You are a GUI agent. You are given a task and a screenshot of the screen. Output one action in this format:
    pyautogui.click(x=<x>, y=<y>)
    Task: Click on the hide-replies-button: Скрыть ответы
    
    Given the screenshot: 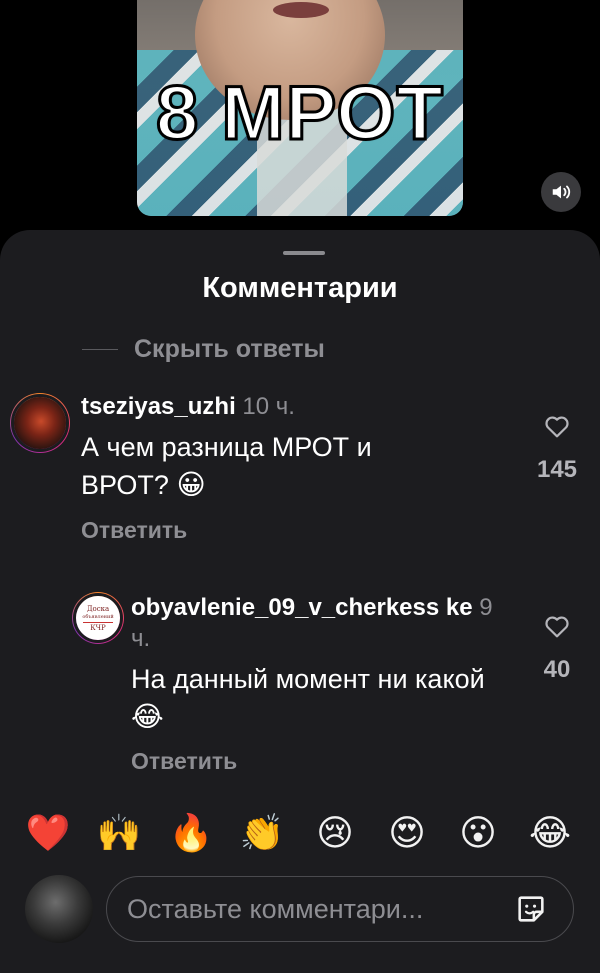 What is the action you would take?
    pyautogui.click(x=203, y=349)
    